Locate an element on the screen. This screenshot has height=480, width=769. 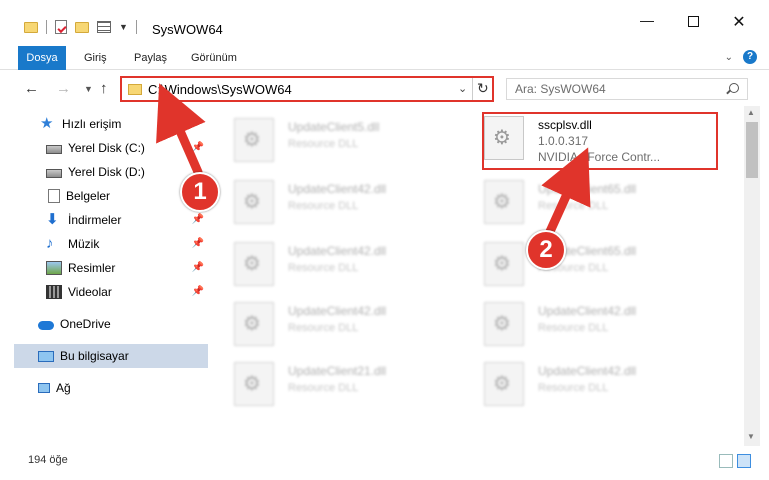
list-item: UpdateClient21.dll Resource DLL is located at coordinates (349, 383).